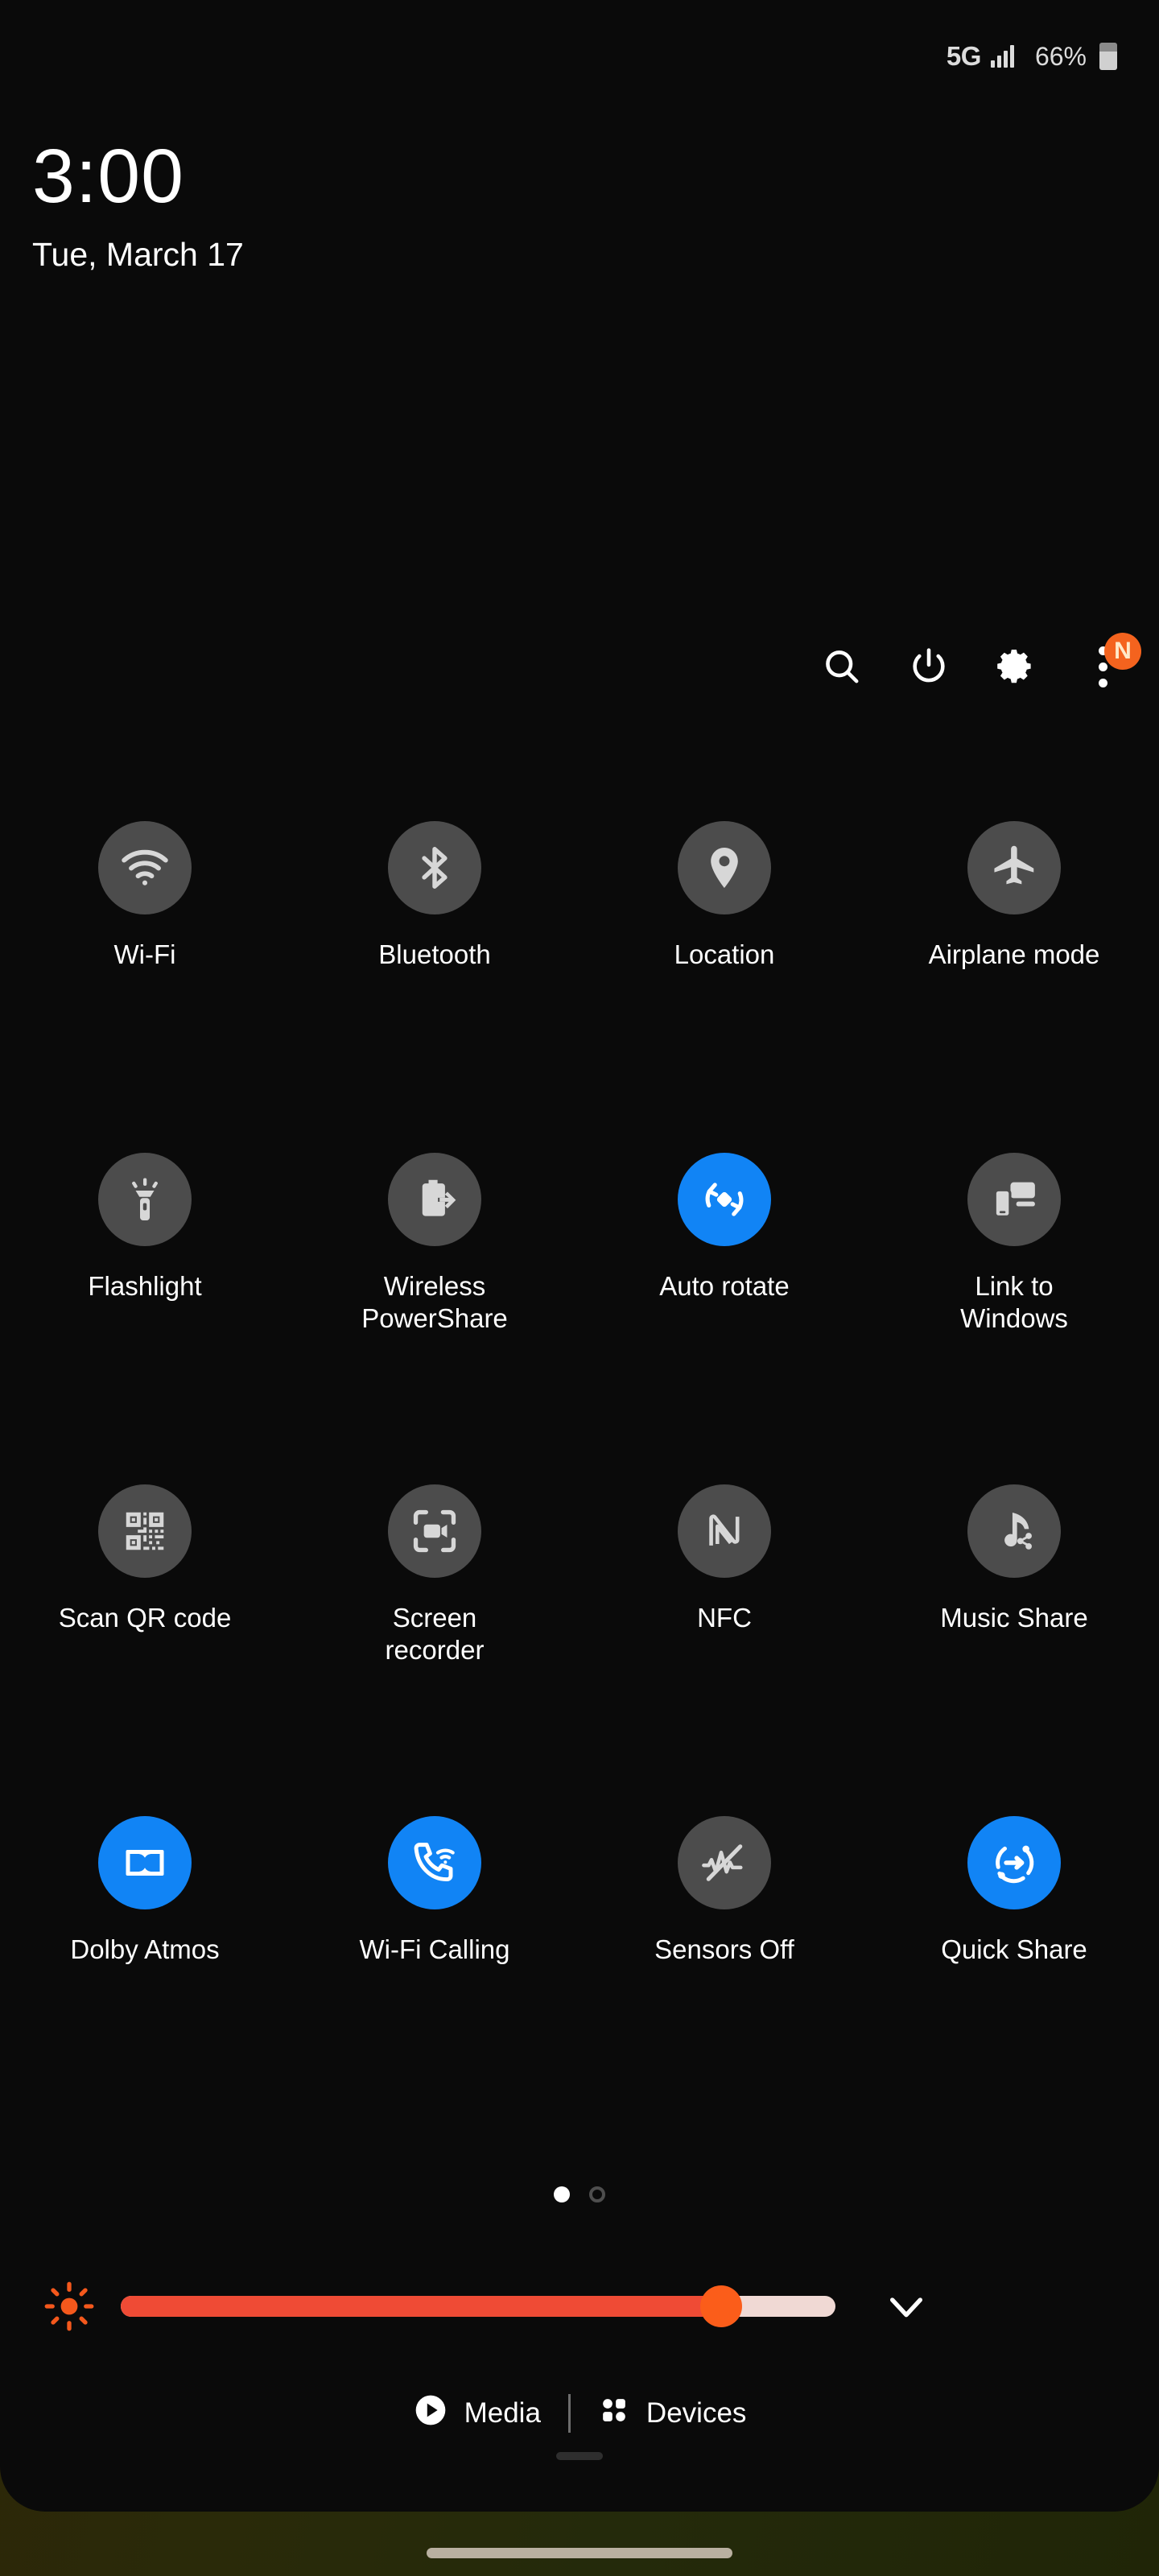 The height and width of the screenshot is (2576, 1159). I want to click on tile-nfc: NFC, so click(724, 1650).